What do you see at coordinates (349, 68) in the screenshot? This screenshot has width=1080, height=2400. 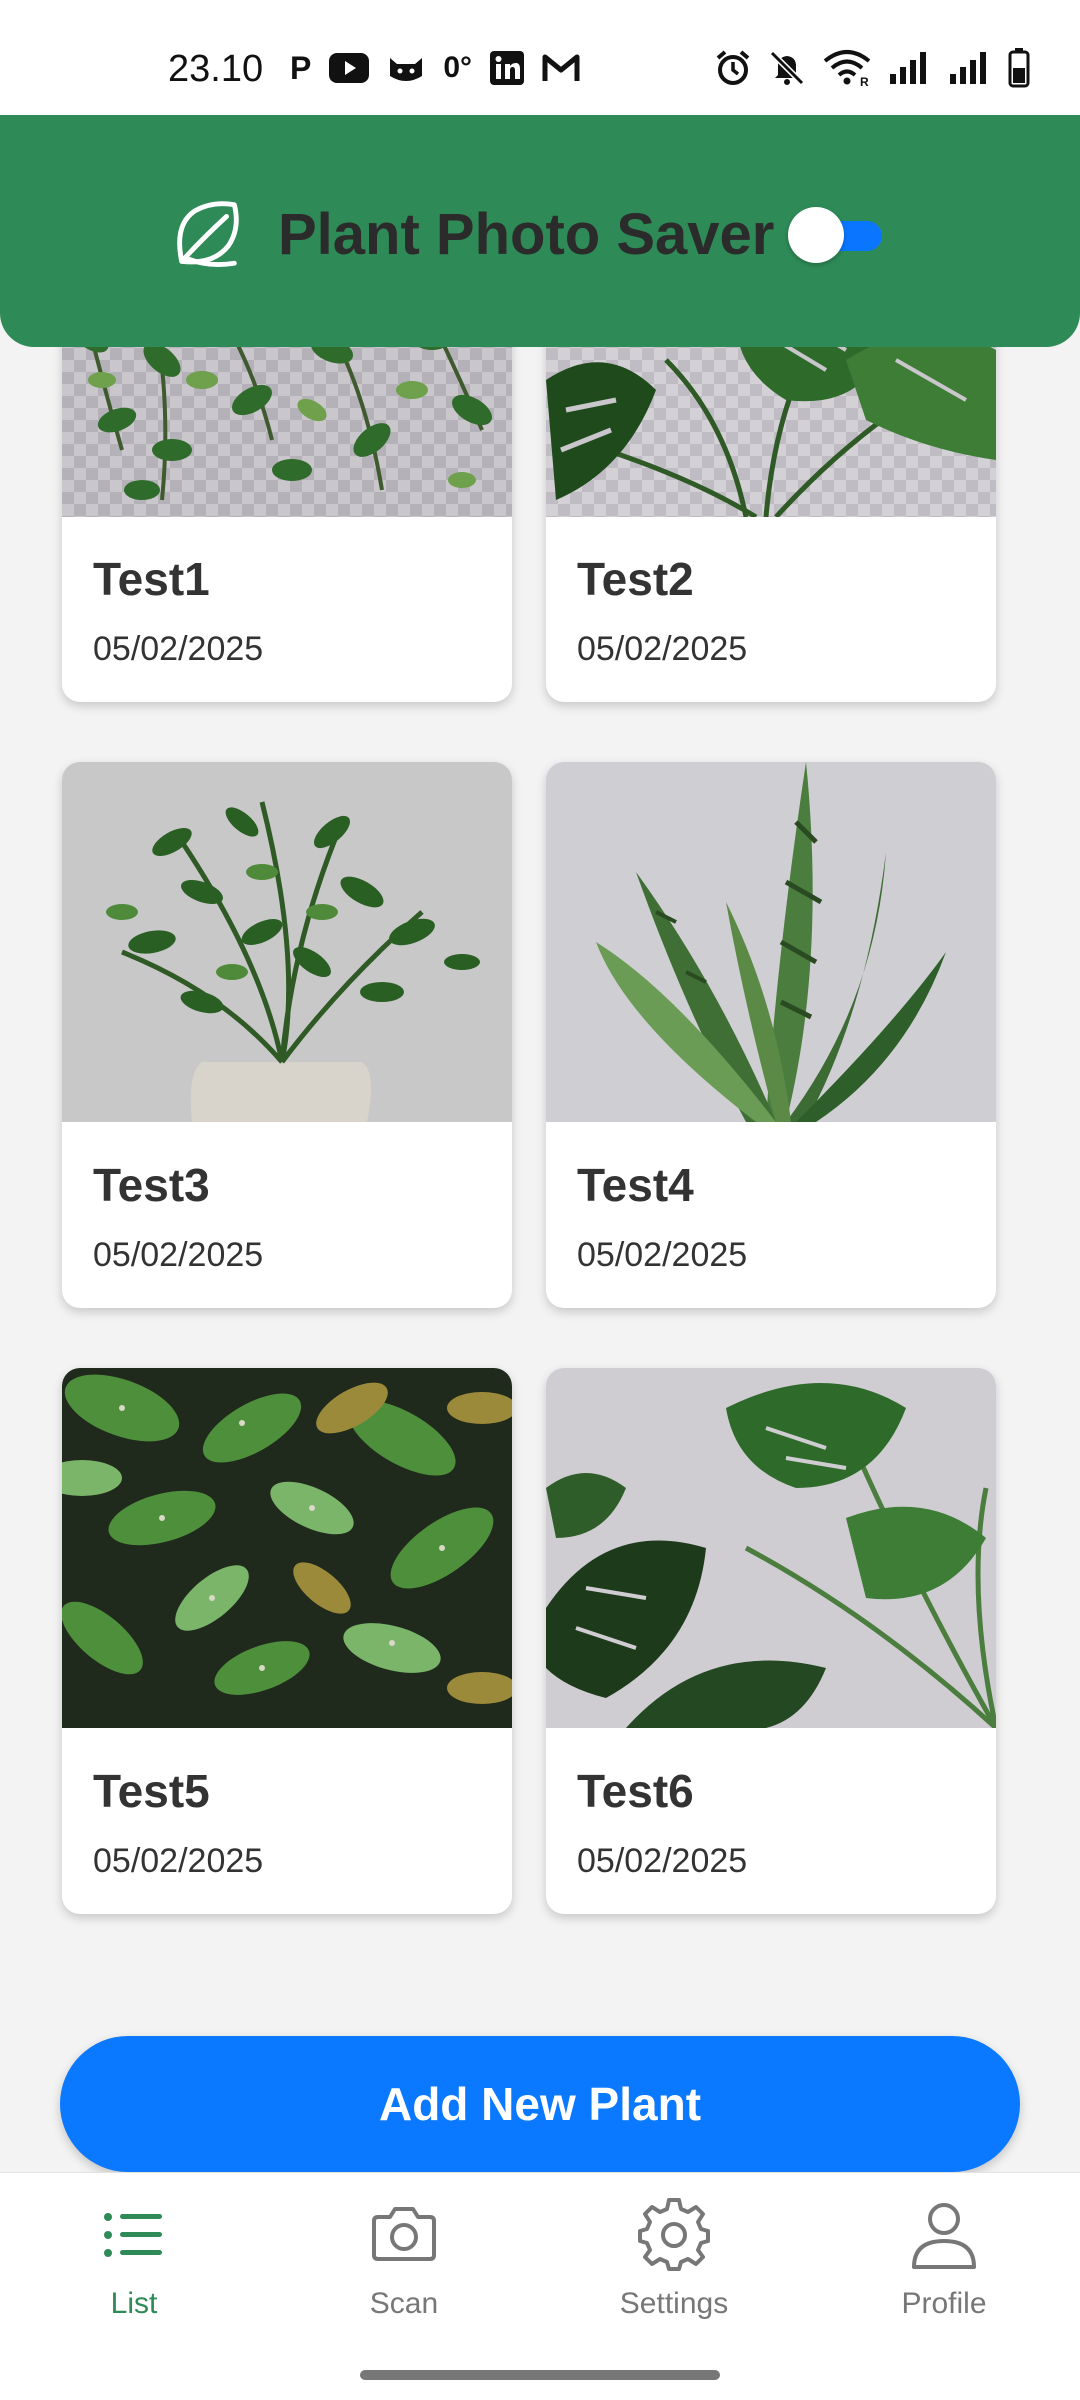 I see `youtube-icon` at bounding box center [349, 68].